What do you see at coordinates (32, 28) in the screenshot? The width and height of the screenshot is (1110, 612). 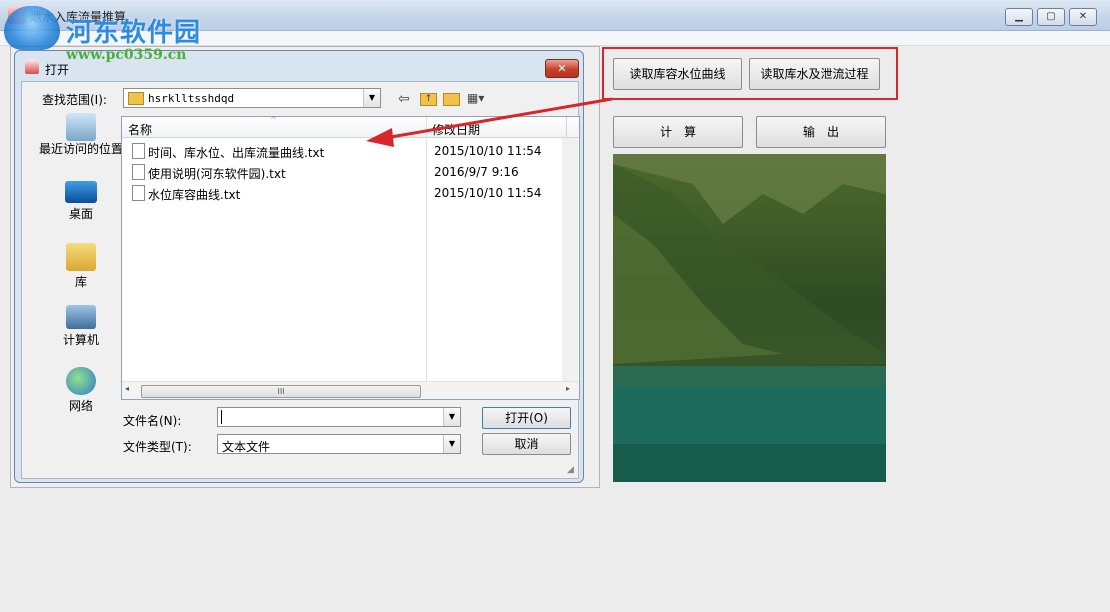 I see `watermark-logo` at bounding box center [32, 28].